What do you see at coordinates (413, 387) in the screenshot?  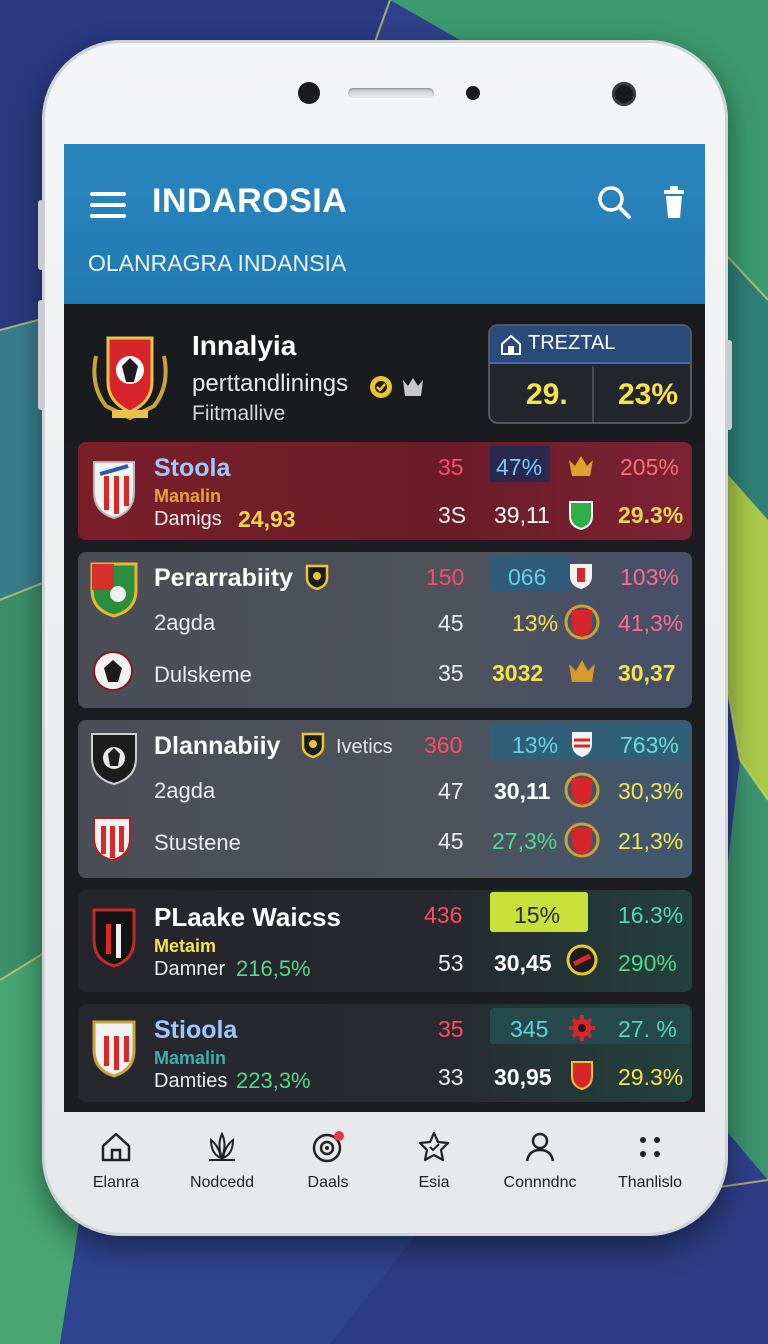 I see `crown-shield-icon` at bounding box center [413, 387].